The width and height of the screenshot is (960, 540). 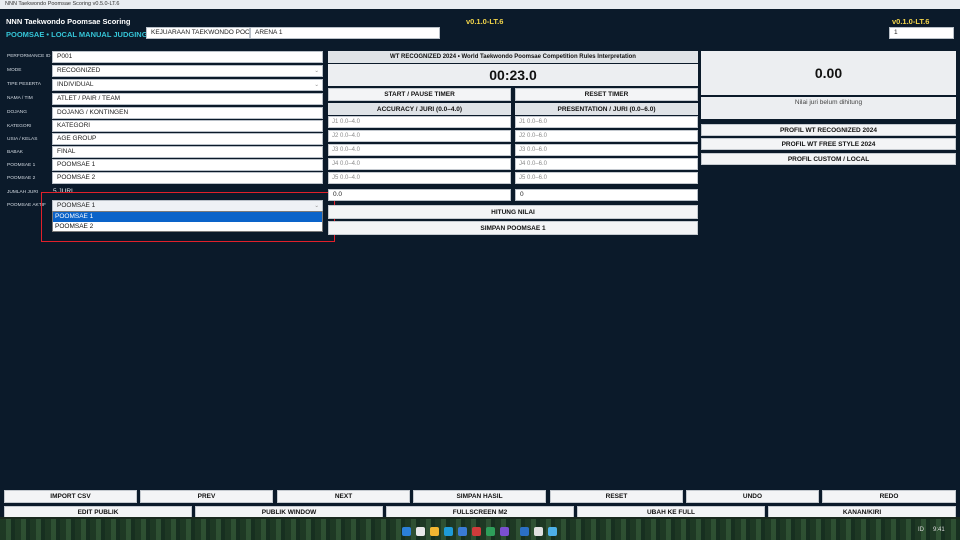 What do you see at coordinates (29, 56) in the screenshot?
I see `performance-id-label: PERFORMANCE ID` at bounding box center [29, 56].